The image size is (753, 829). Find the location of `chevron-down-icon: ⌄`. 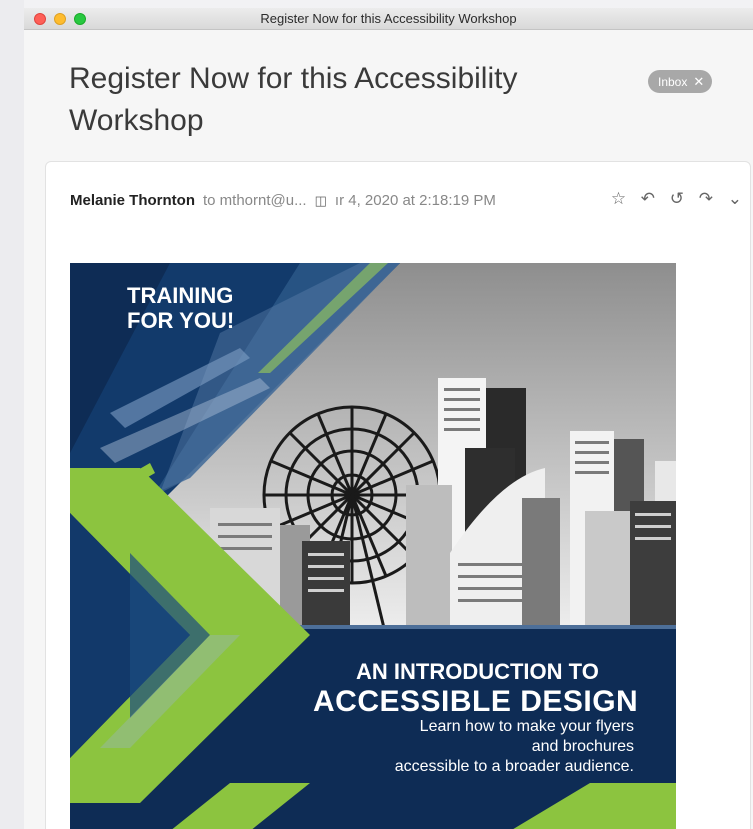

chevron-down-icon: ⌄ is located at coordinates (735, 199).